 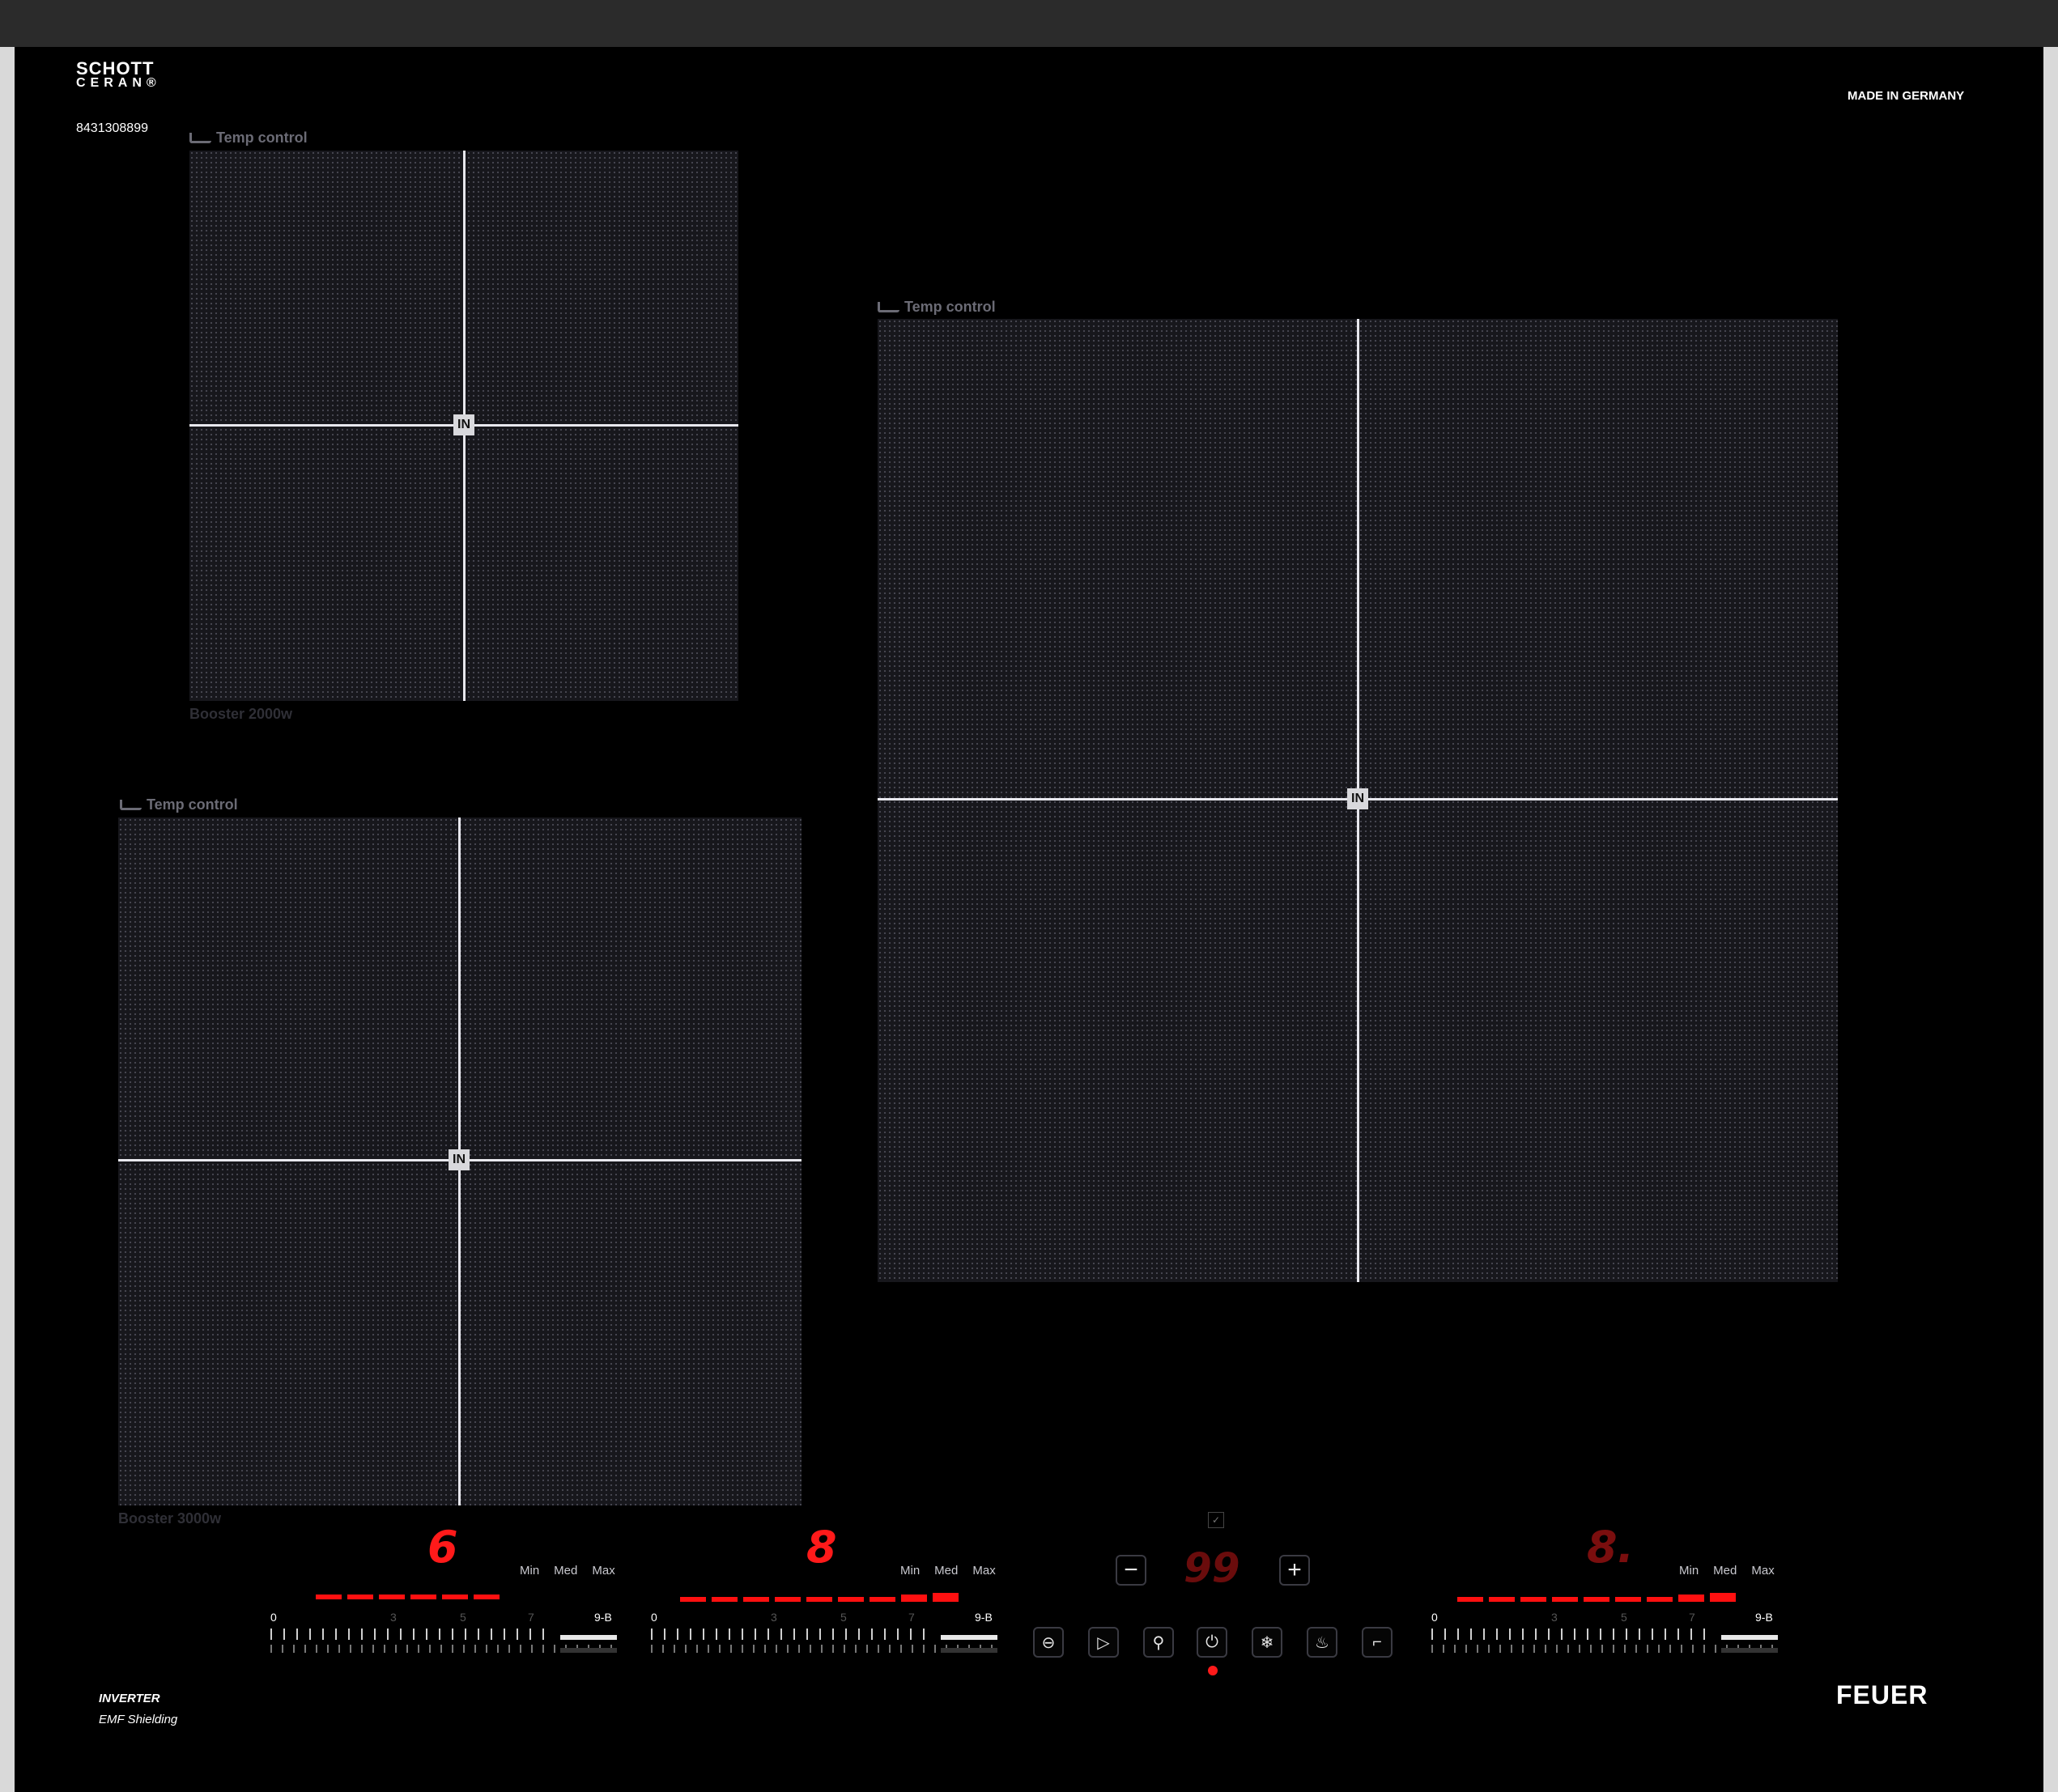 I want to click on window-top-bar, so click(x=1029, y=23).